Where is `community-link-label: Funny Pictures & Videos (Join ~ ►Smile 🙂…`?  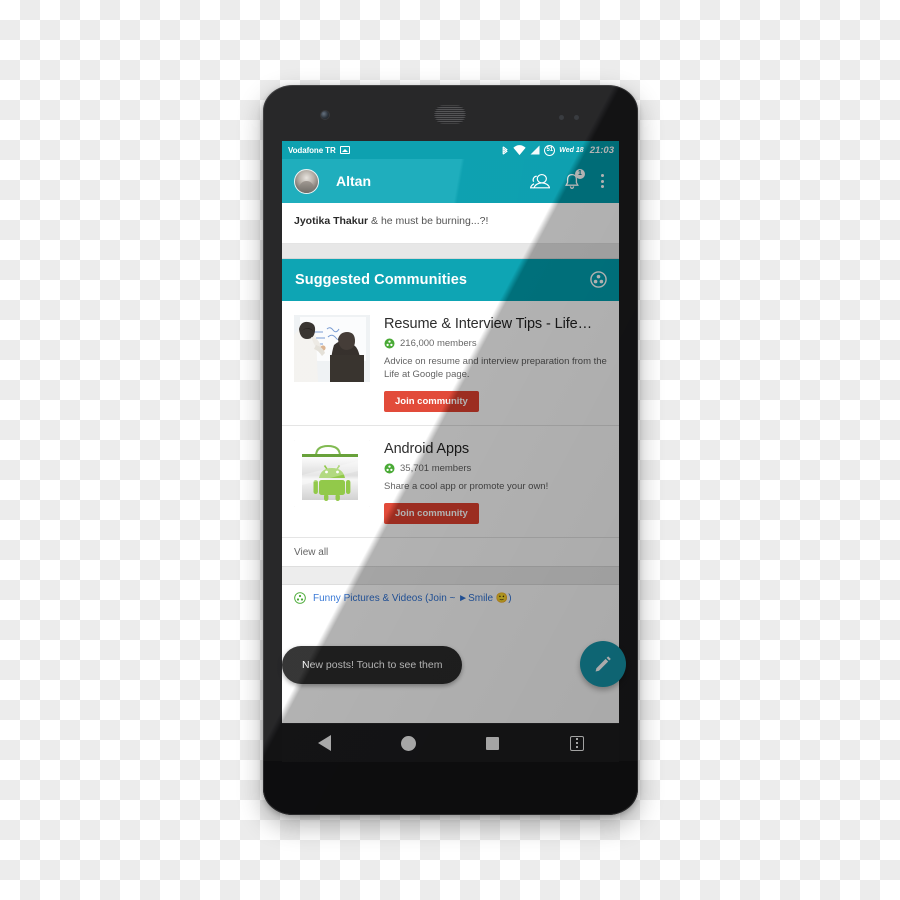
community-link-label: Funny Pictures & Videos (Join ~ ►Smile 🙂… is located at coordinates (412, 598).